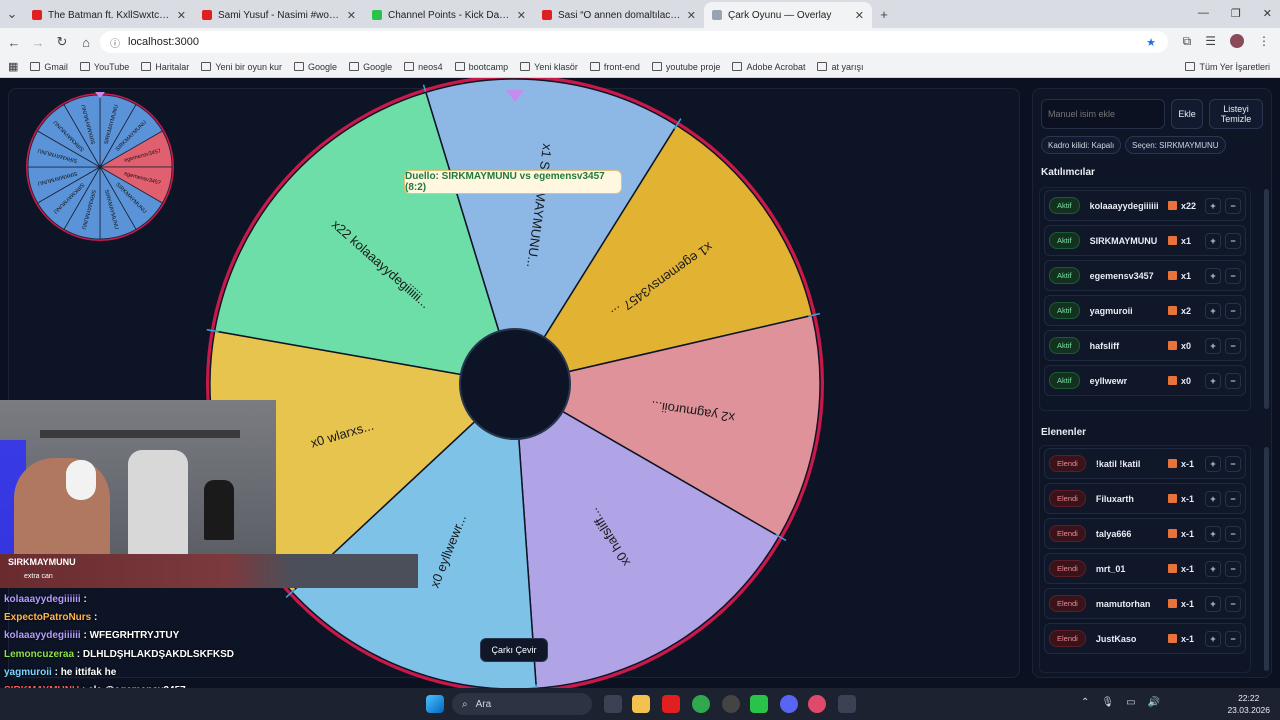 The height and width of the screenshot is (720, 1280). Describe the element at coordinates (1187, 114) in the screenshot. I see `add-button: Ekle` at that location.